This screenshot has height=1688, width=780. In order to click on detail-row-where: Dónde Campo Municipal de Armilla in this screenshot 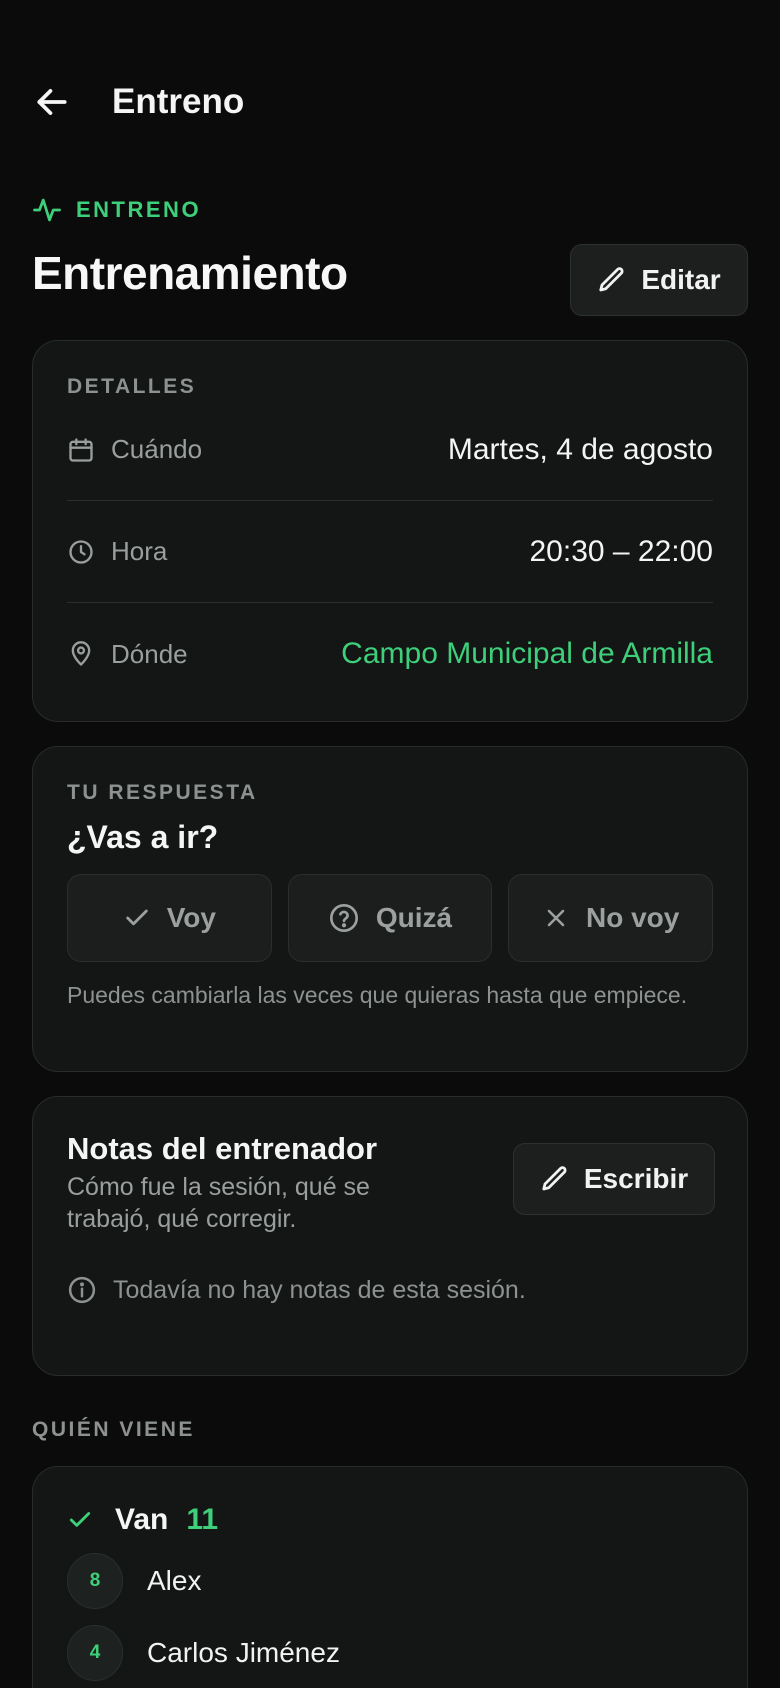, I will do `click(390, 654)`.